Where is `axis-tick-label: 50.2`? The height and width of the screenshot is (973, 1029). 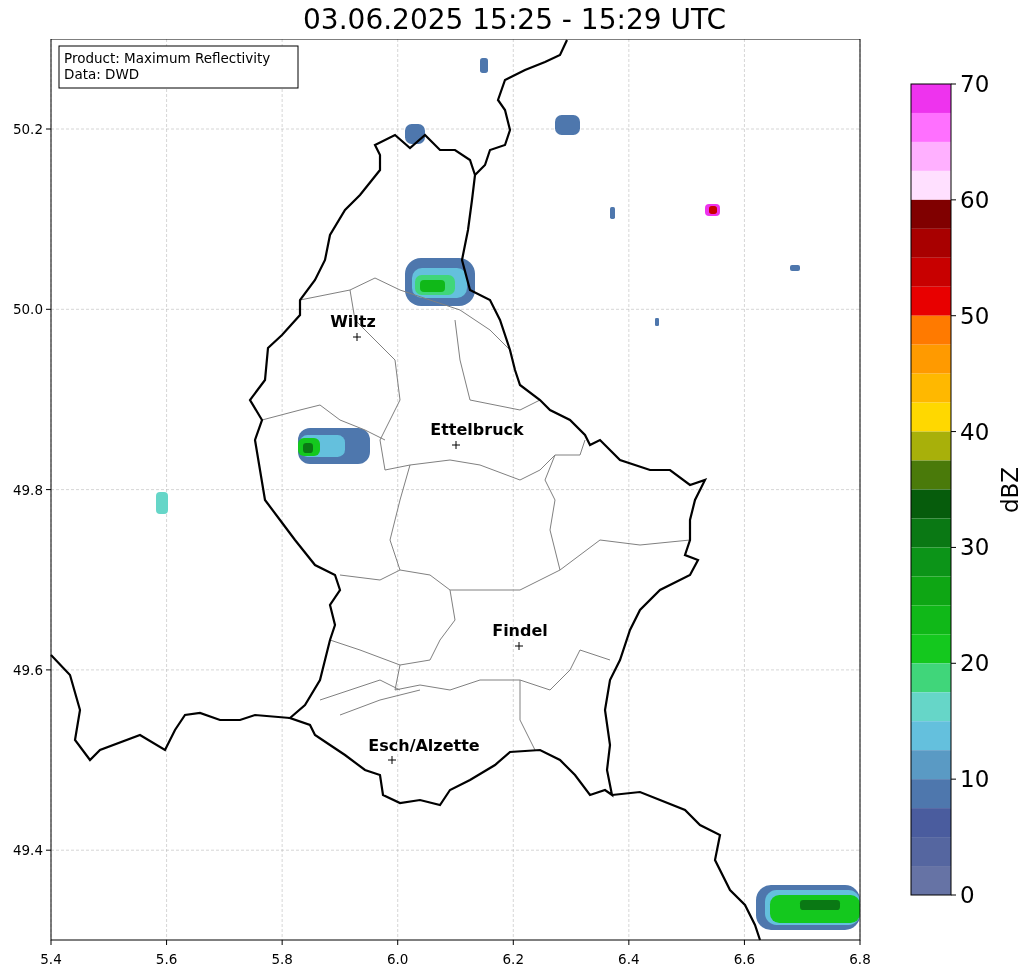
axis-tick-label: 50.2 is located at coordinates (27, 129).